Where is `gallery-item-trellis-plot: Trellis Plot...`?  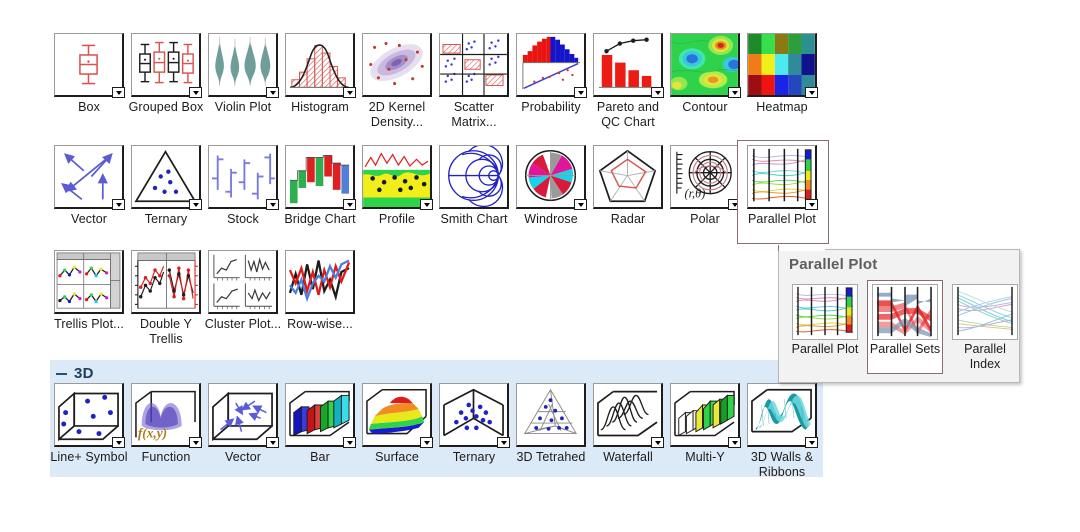
gallery-item-trellis-plot: Trellis Plot... is located at coordinates (89, 291).